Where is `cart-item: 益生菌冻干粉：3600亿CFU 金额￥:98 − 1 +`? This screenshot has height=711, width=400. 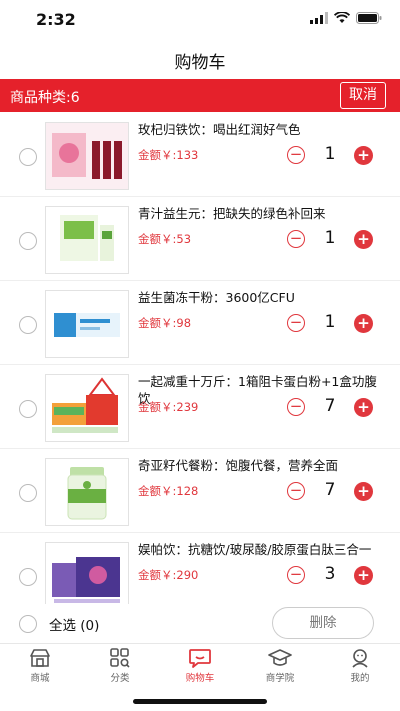 cart-item: 益生菌冻干粉：3600亿CFU 金额￥:98 − 1 + is located at coordinates (200, 322).